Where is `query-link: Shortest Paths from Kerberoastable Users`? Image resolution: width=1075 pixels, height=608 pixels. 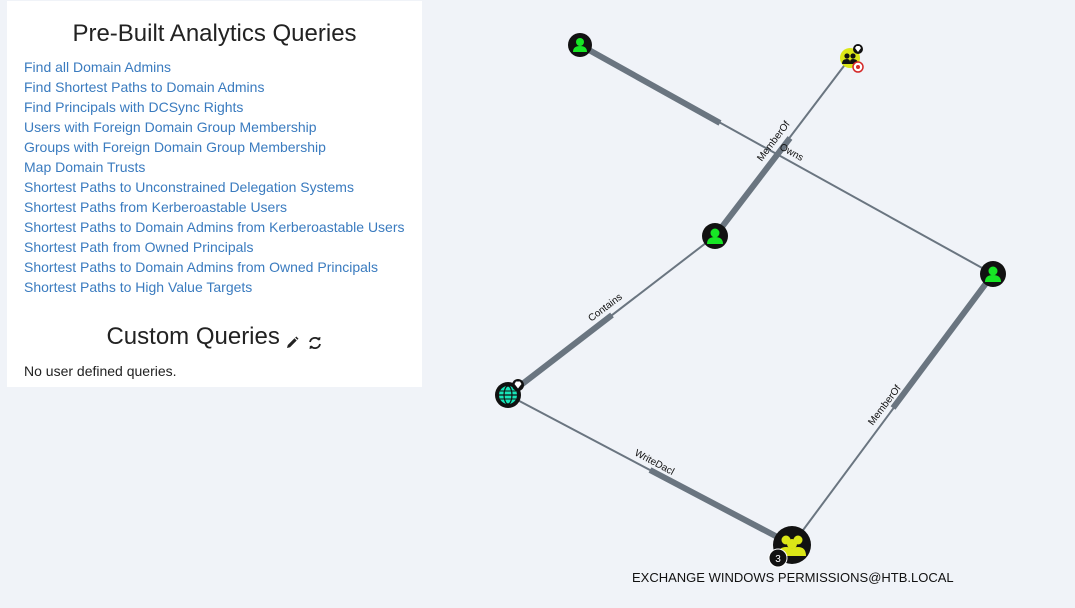
query-link: Shortest Paths from Kerberoastable Users is located at coordinates (214, 209).